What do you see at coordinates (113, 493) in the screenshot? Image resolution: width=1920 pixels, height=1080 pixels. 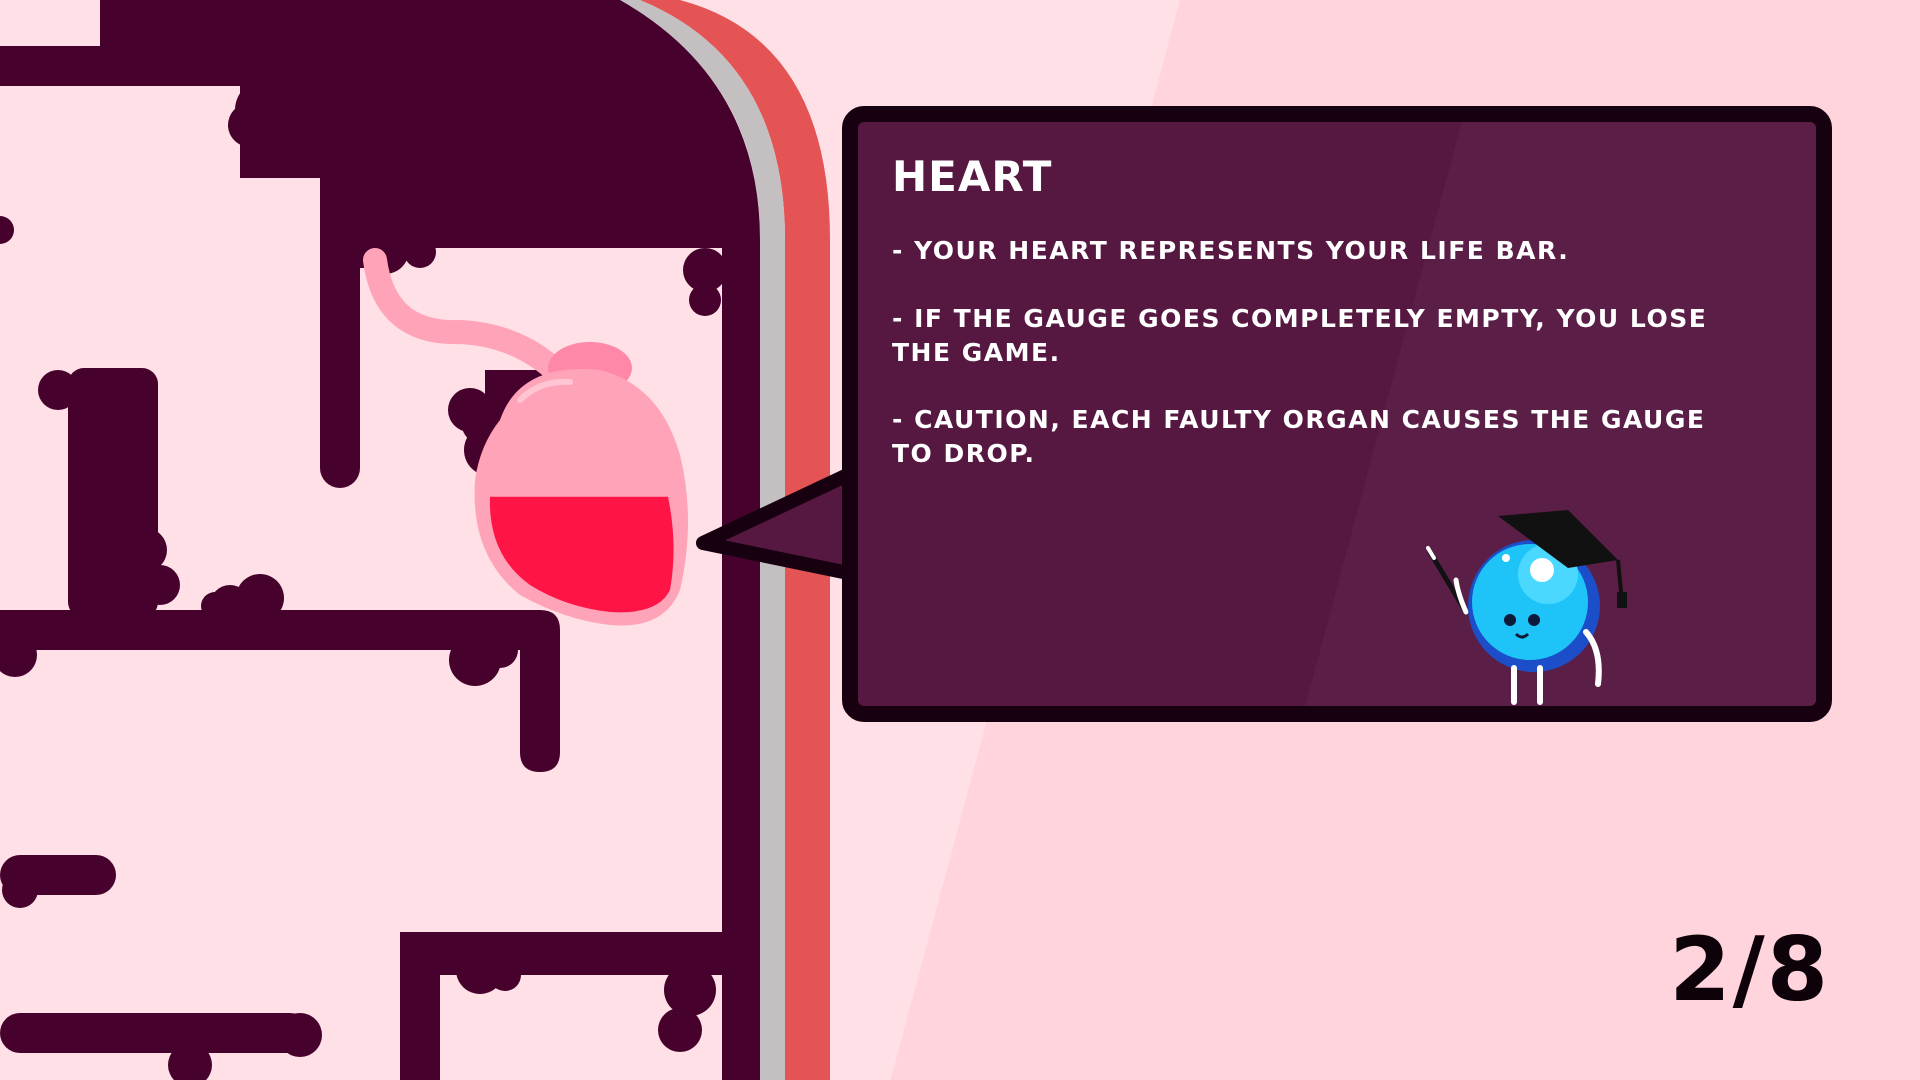 I see `maze-wall-post` at bounding box center [113, 493].